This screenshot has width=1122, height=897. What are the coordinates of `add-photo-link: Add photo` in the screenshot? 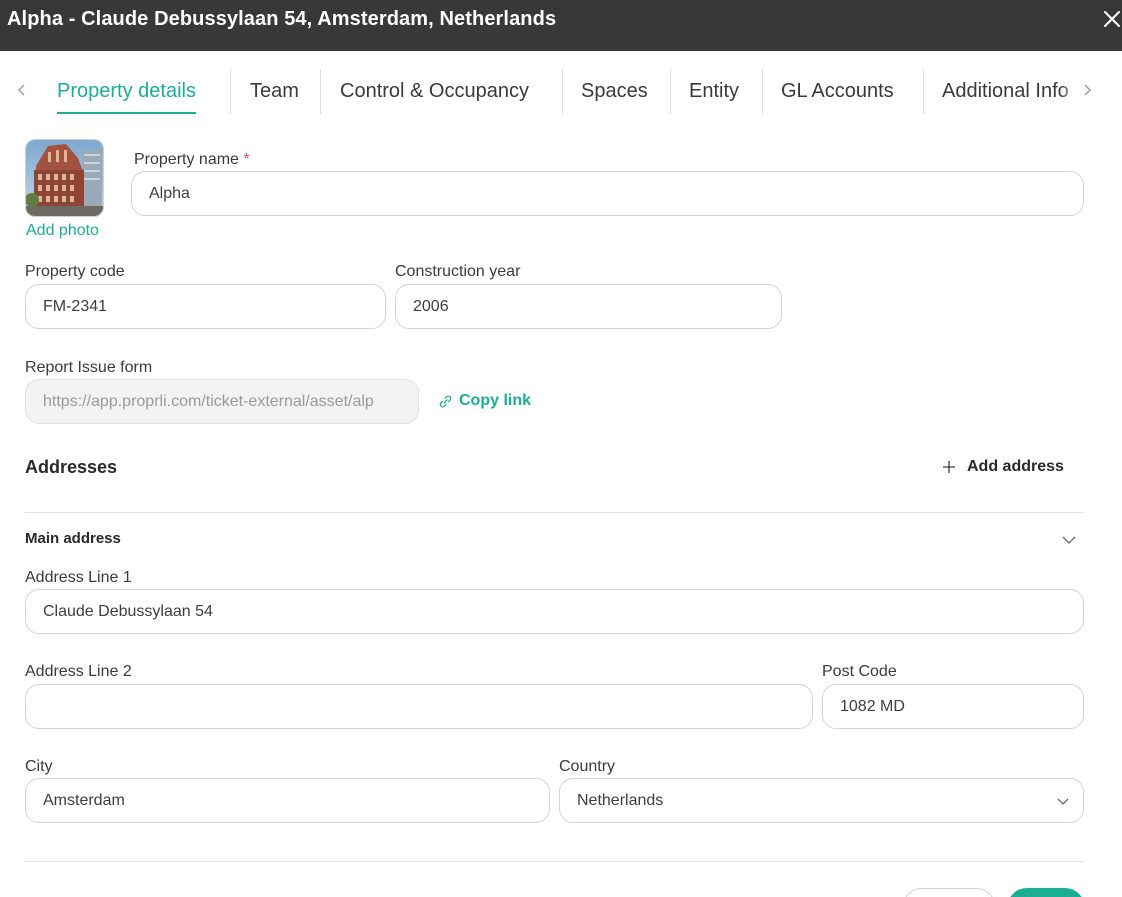 It's located at (62, 231).